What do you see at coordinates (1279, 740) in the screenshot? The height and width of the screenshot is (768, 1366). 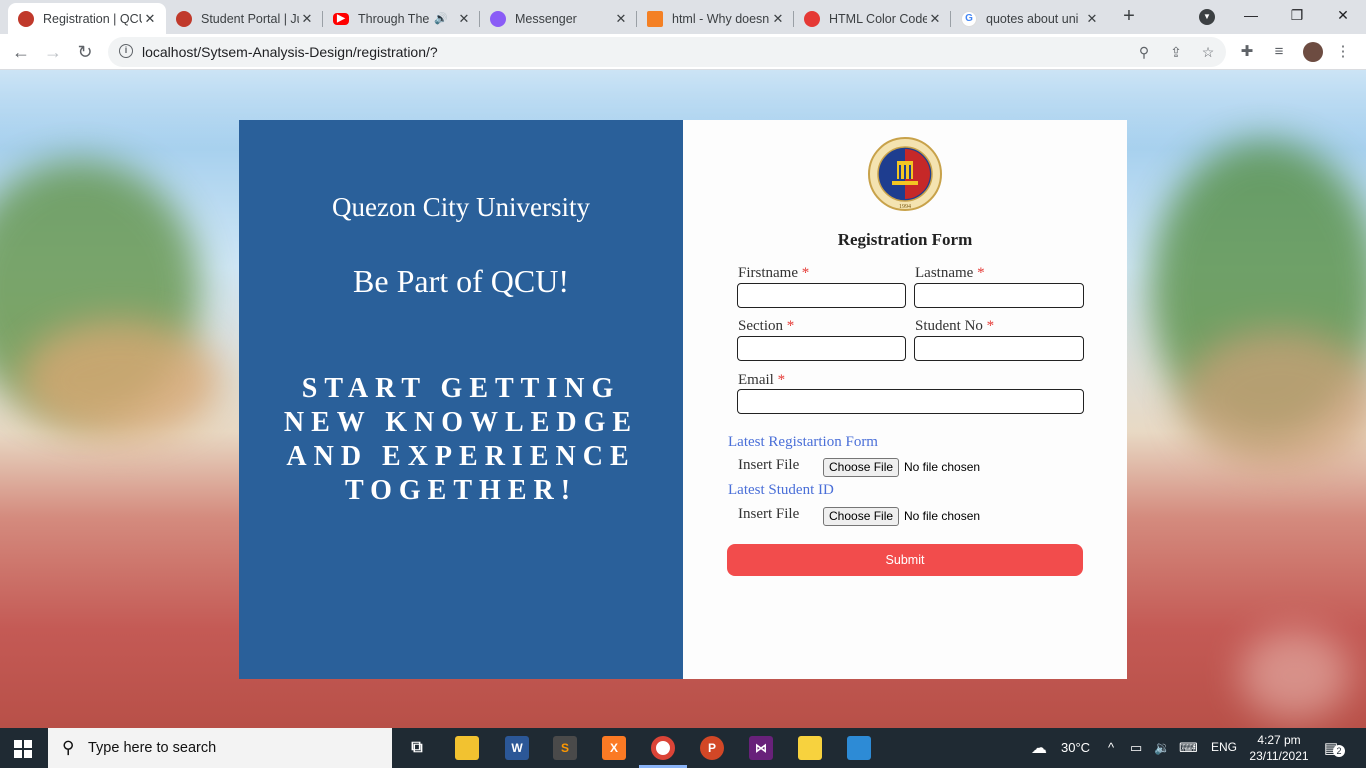 I see `clock-time: 4:27 pm` at bounding box center [1279, 740].